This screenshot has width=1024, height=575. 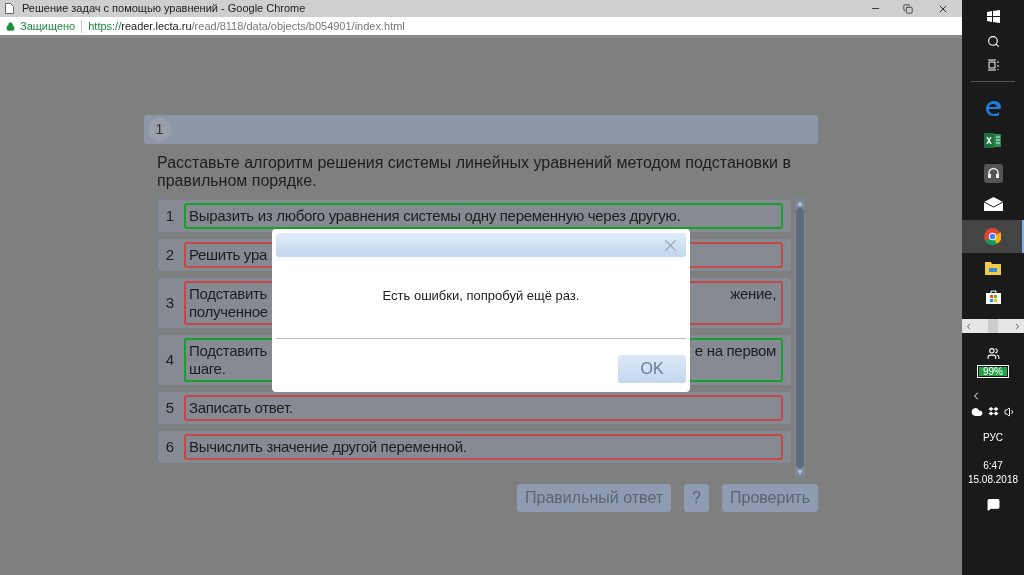 What do you see at coordinates (48, 26) in the screenshot?
I see `security-label: Защищено` at bounding box center [48, 26].